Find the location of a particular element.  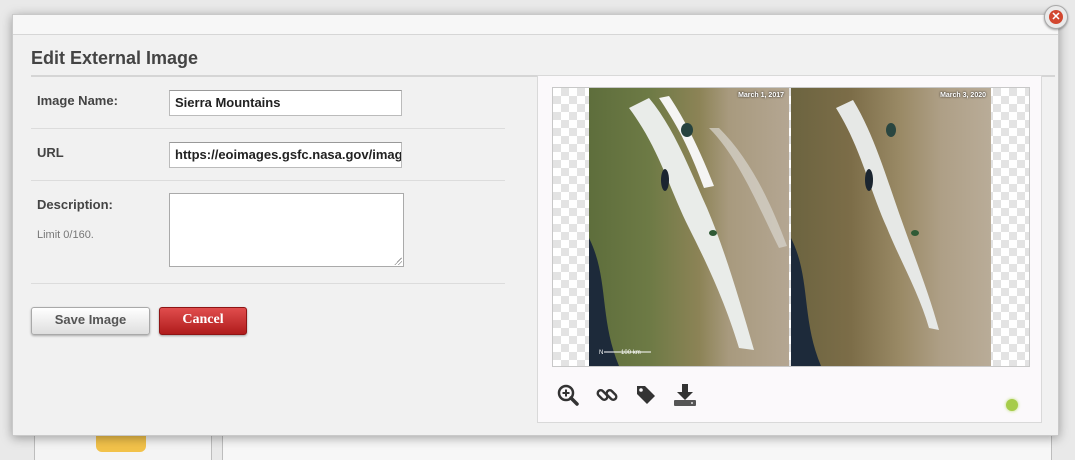

dialog-title: Edit External Image is located at coordinates (115, 58).